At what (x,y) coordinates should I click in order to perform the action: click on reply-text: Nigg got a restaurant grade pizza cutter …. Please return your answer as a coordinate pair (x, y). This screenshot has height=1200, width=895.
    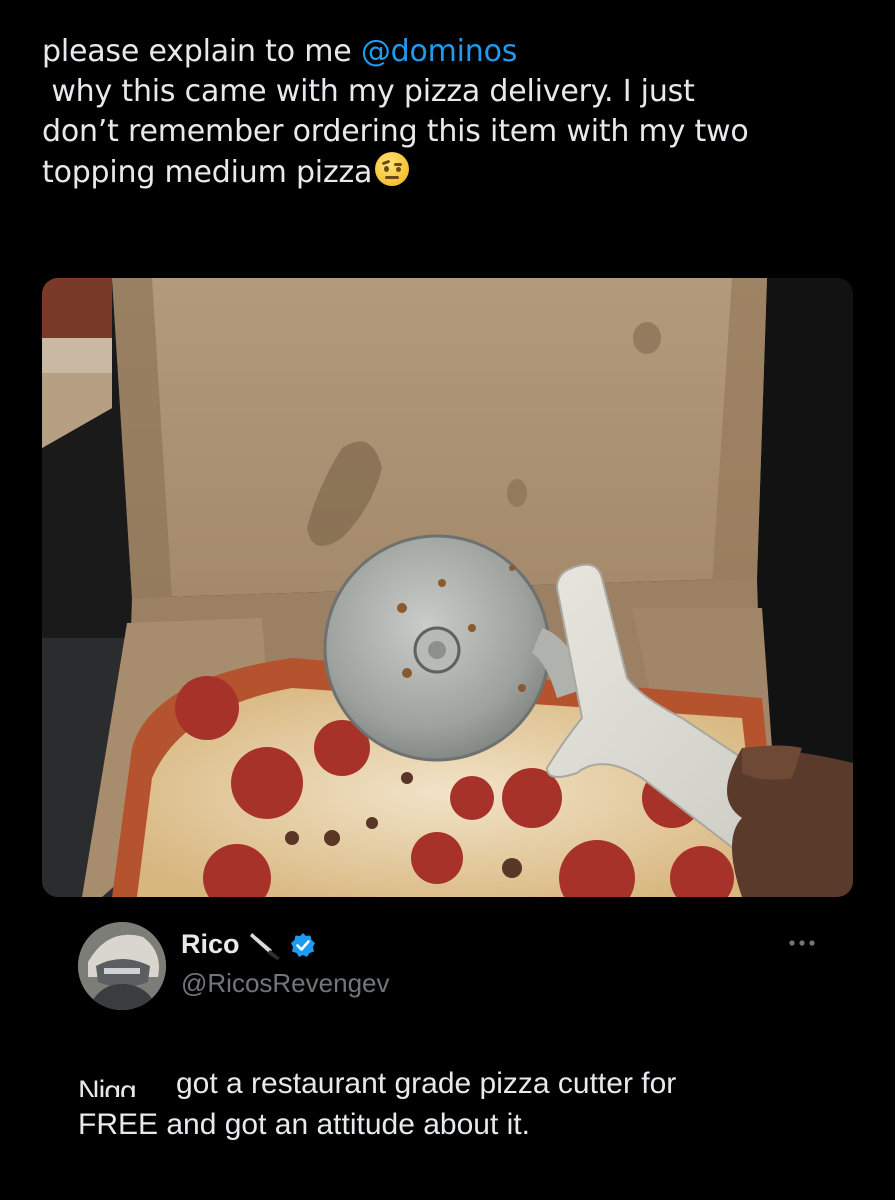
    Looking at the image, I should click on (468, 1104).